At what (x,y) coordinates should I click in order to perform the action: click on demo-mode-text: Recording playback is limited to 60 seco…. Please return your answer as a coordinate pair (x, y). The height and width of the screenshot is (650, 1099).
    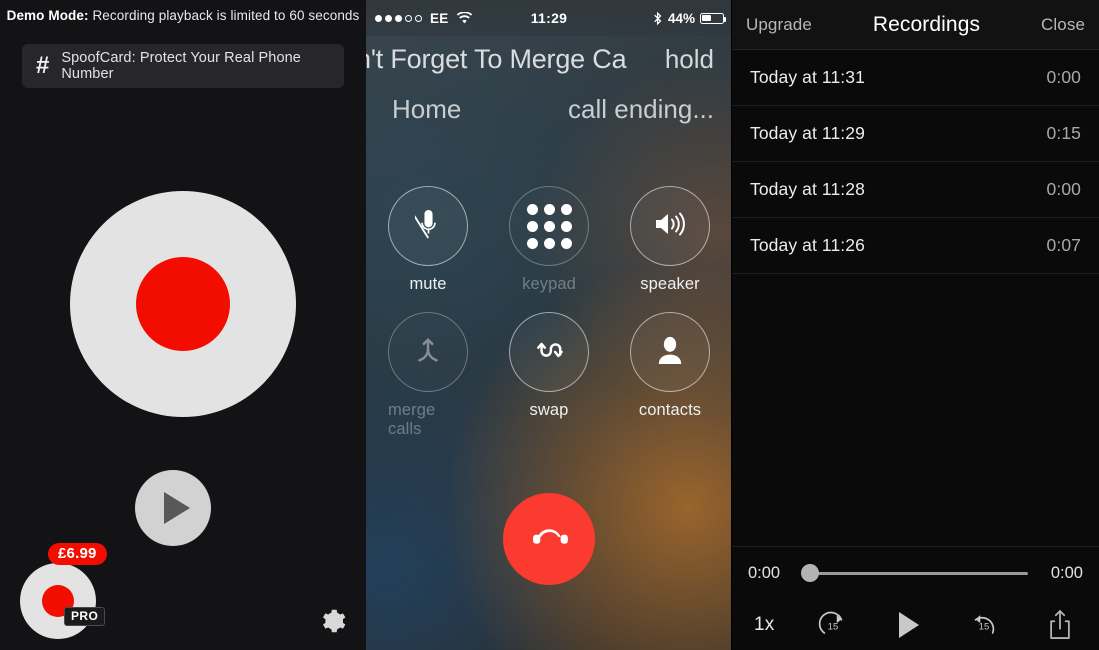
    Looking at the image, I should click on (224, 15).